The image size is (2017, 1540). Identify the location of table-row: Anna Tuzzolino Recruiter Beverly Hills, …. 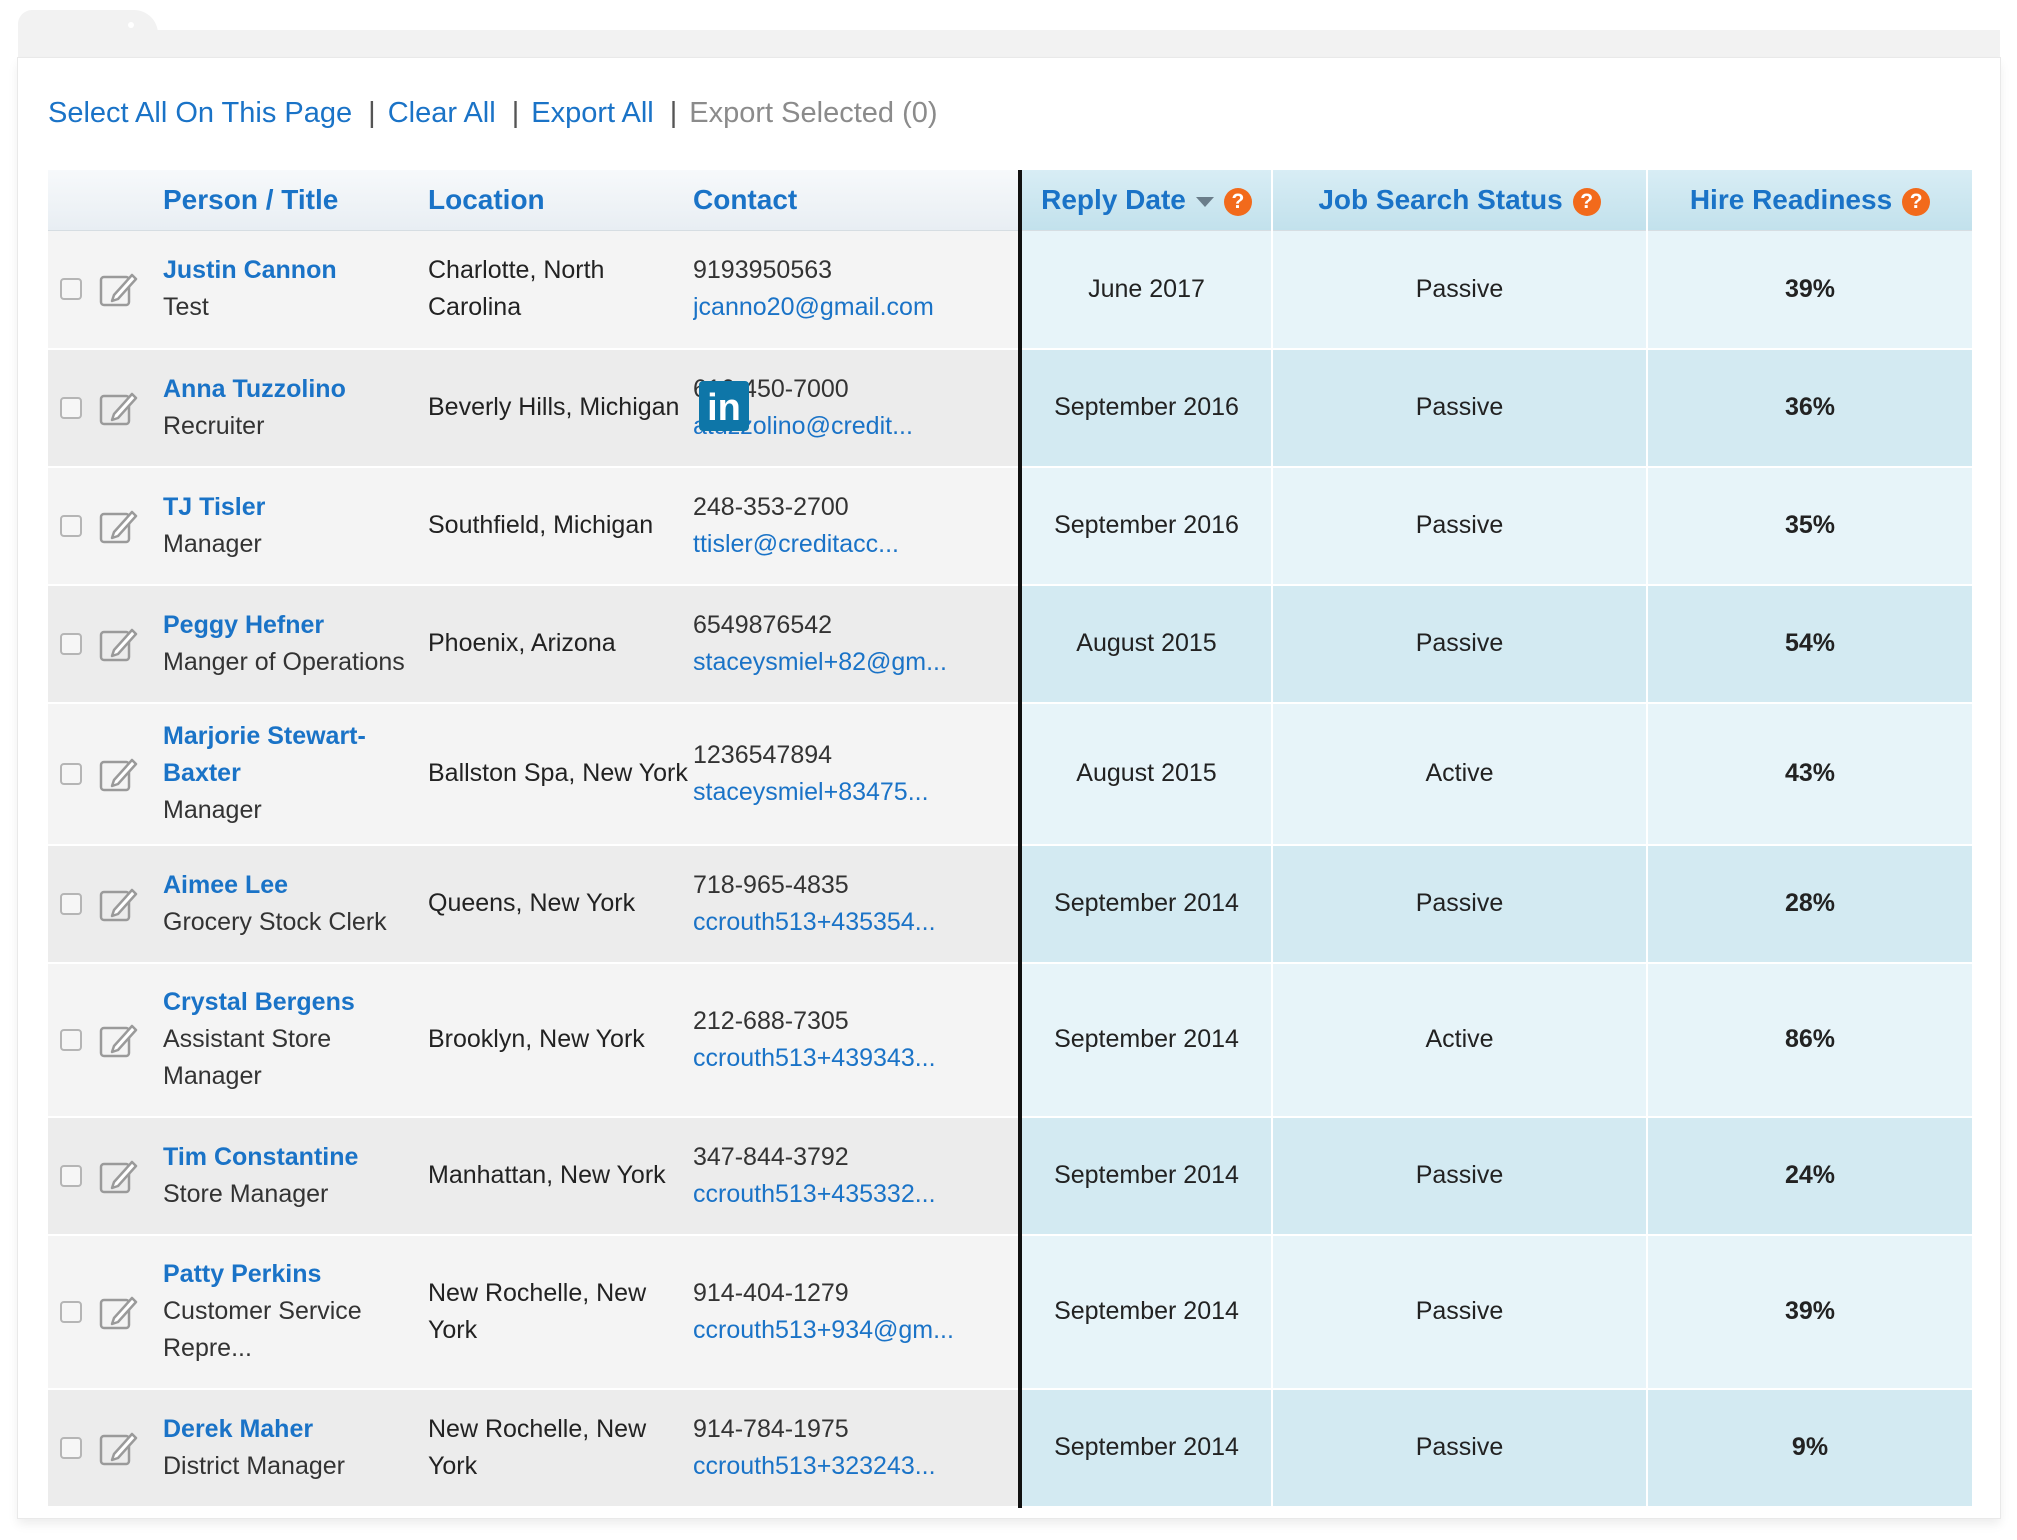
(1010, 408).